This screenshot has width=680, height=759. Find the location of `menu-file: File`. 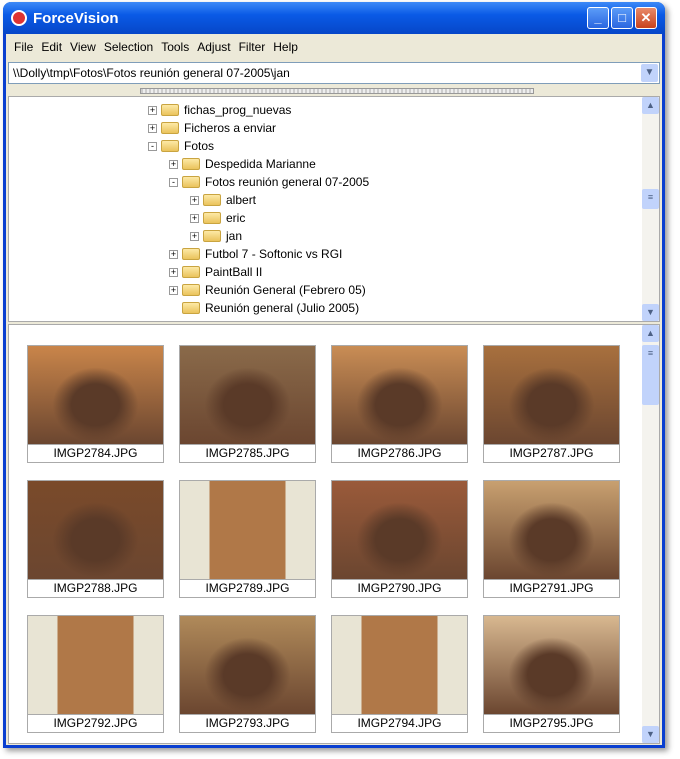

menu-file: File is located at coordinates (23, 47).